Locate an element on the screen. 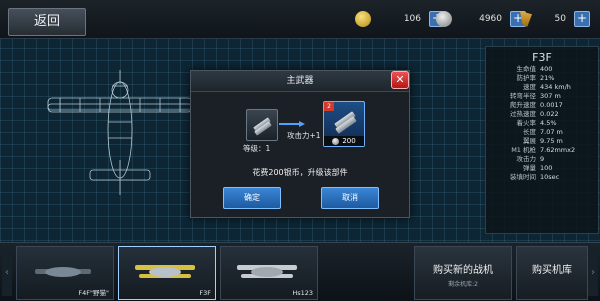  back-button: 返回 is located at coordinates (47, 22).